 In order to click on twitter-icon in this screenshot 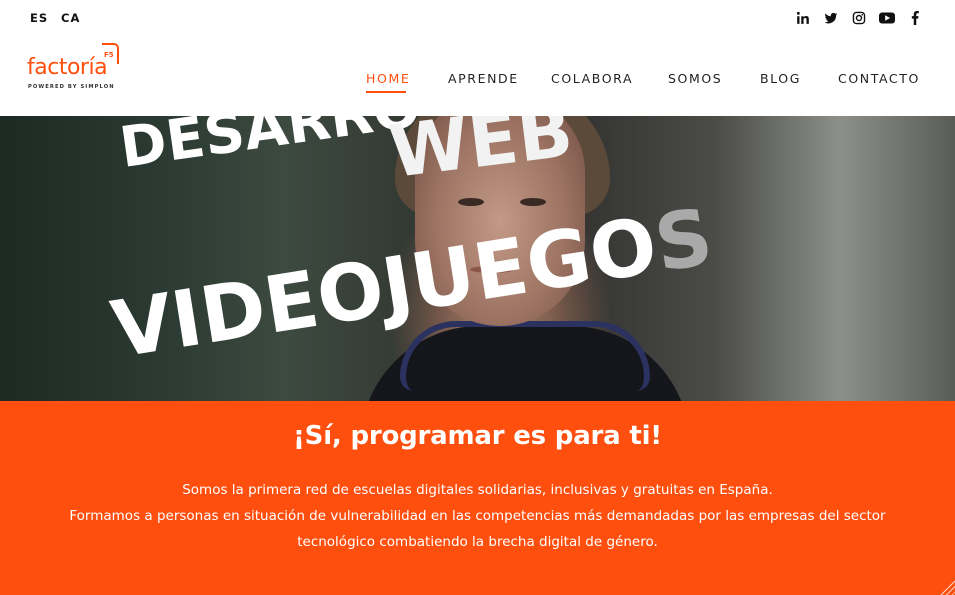, I will do `click(831, 18)`.